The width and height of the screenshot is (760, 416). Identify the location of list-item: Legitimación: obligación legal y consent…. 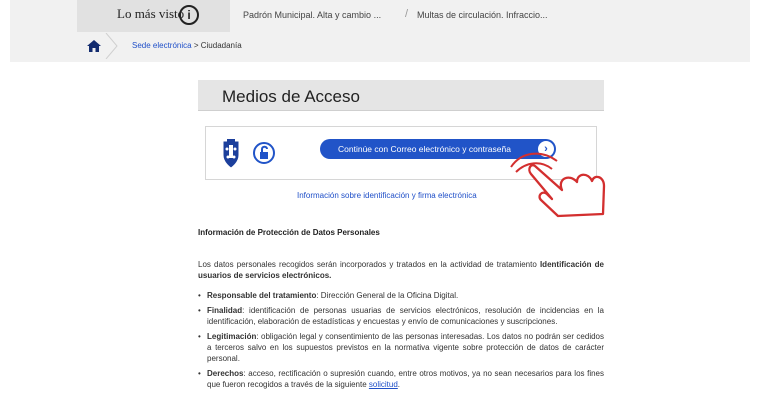
(401, 347).